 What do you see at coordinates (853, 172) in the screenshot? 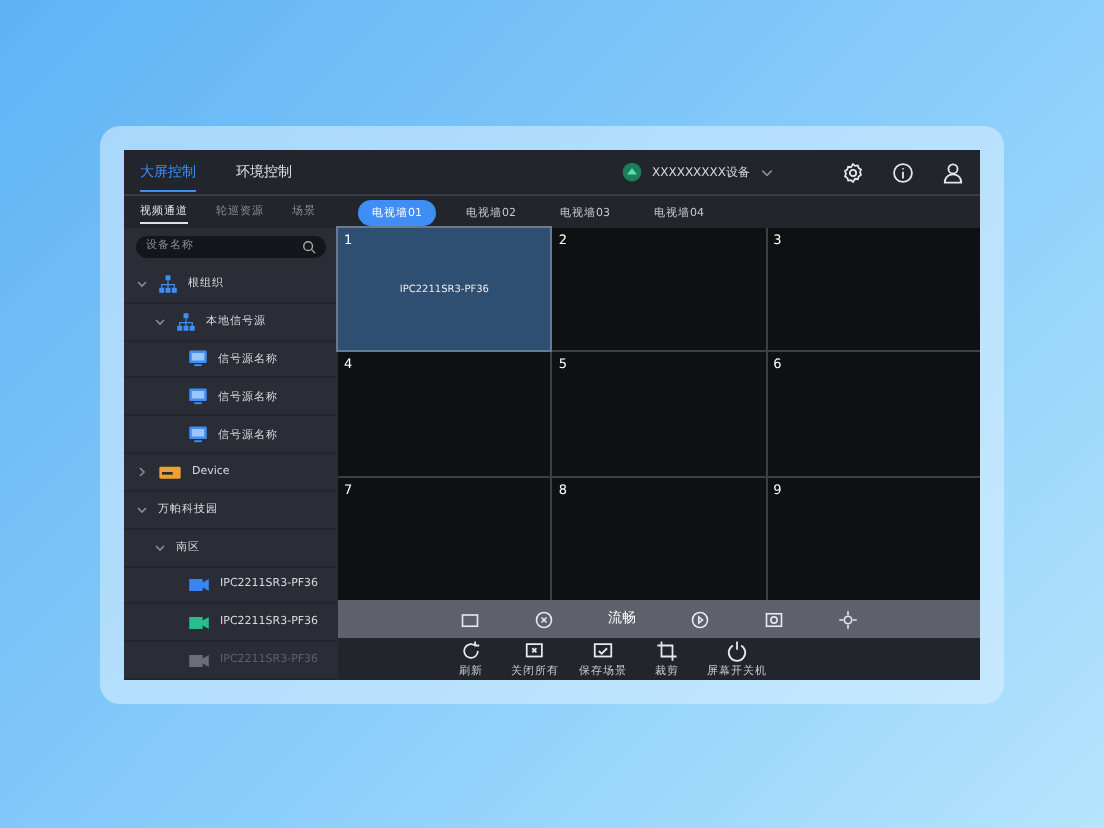
I see `settings-icon` at bounding box center [853, 172].